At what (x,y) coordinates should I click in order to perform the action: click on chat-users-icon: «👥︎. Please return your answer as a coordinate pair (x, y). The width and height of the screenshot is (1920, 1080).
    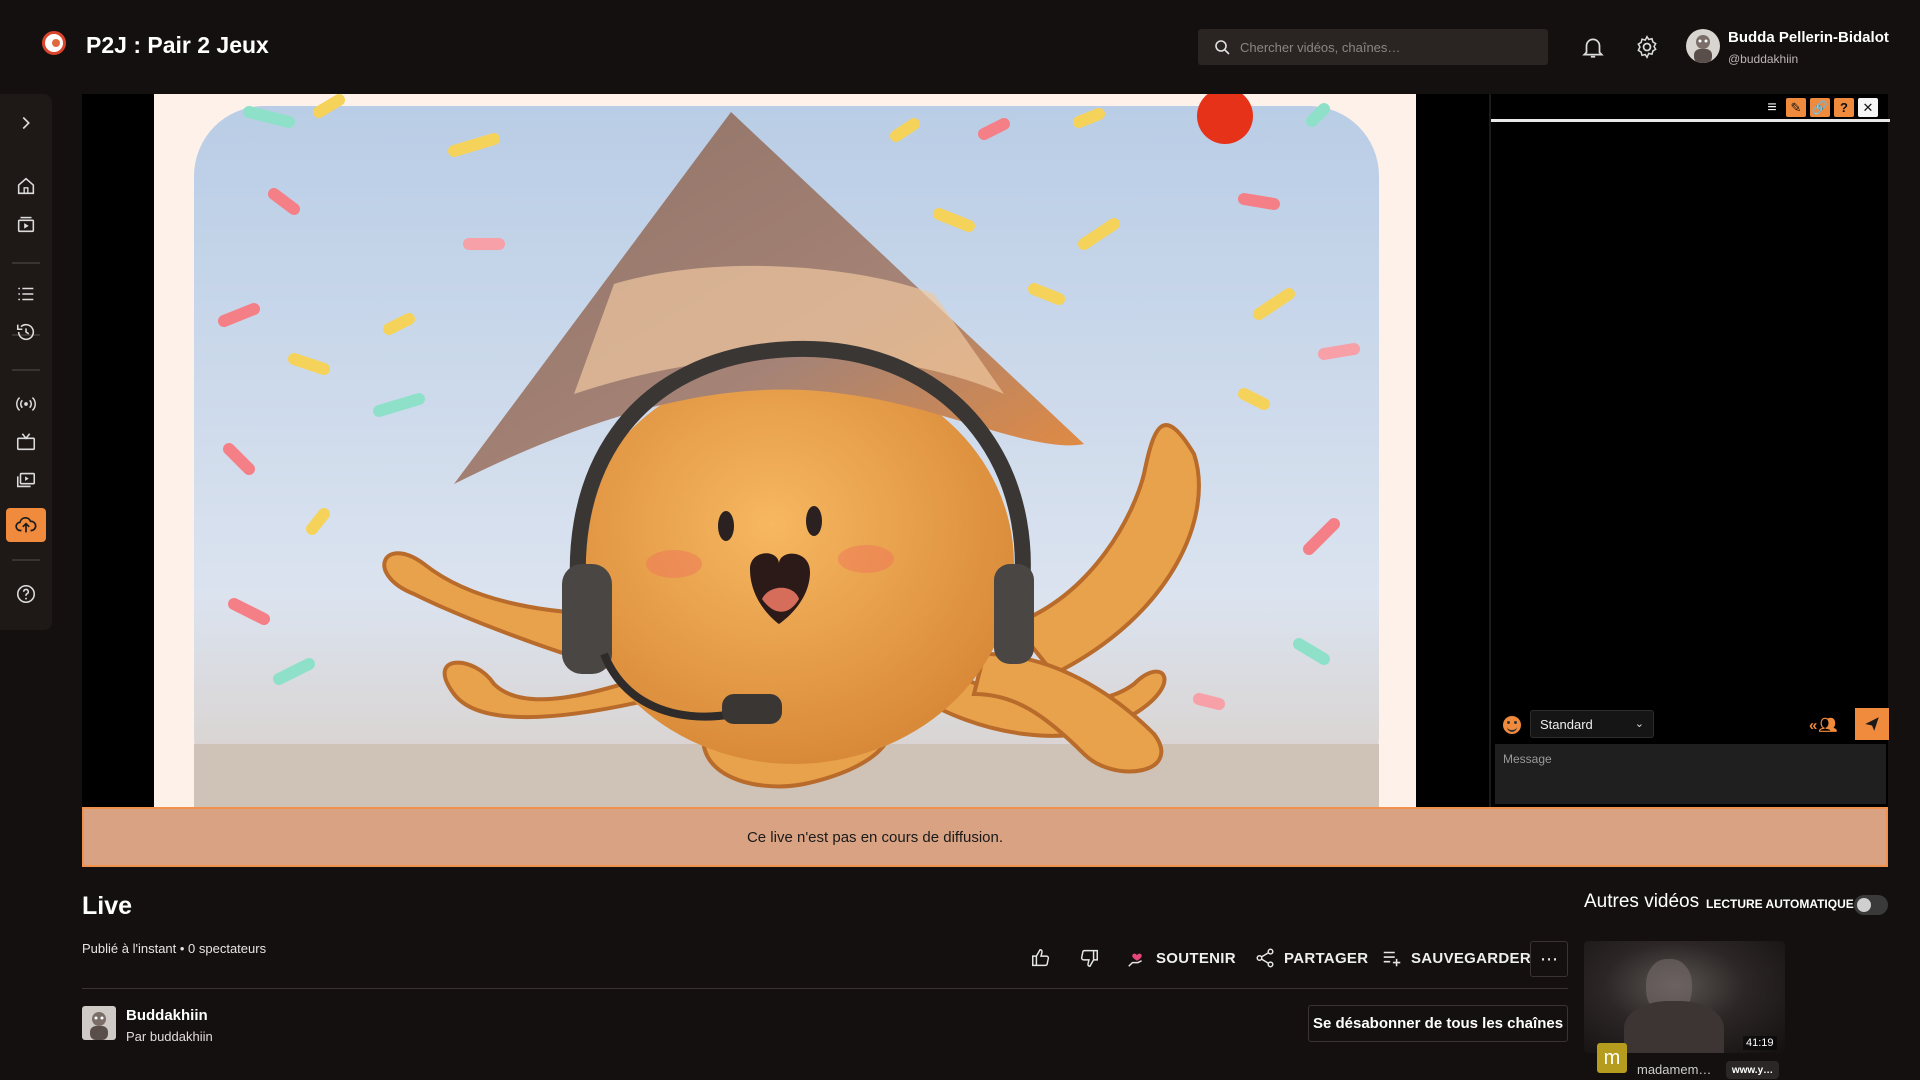
    Looking at the image, I should click on (1823, 725).